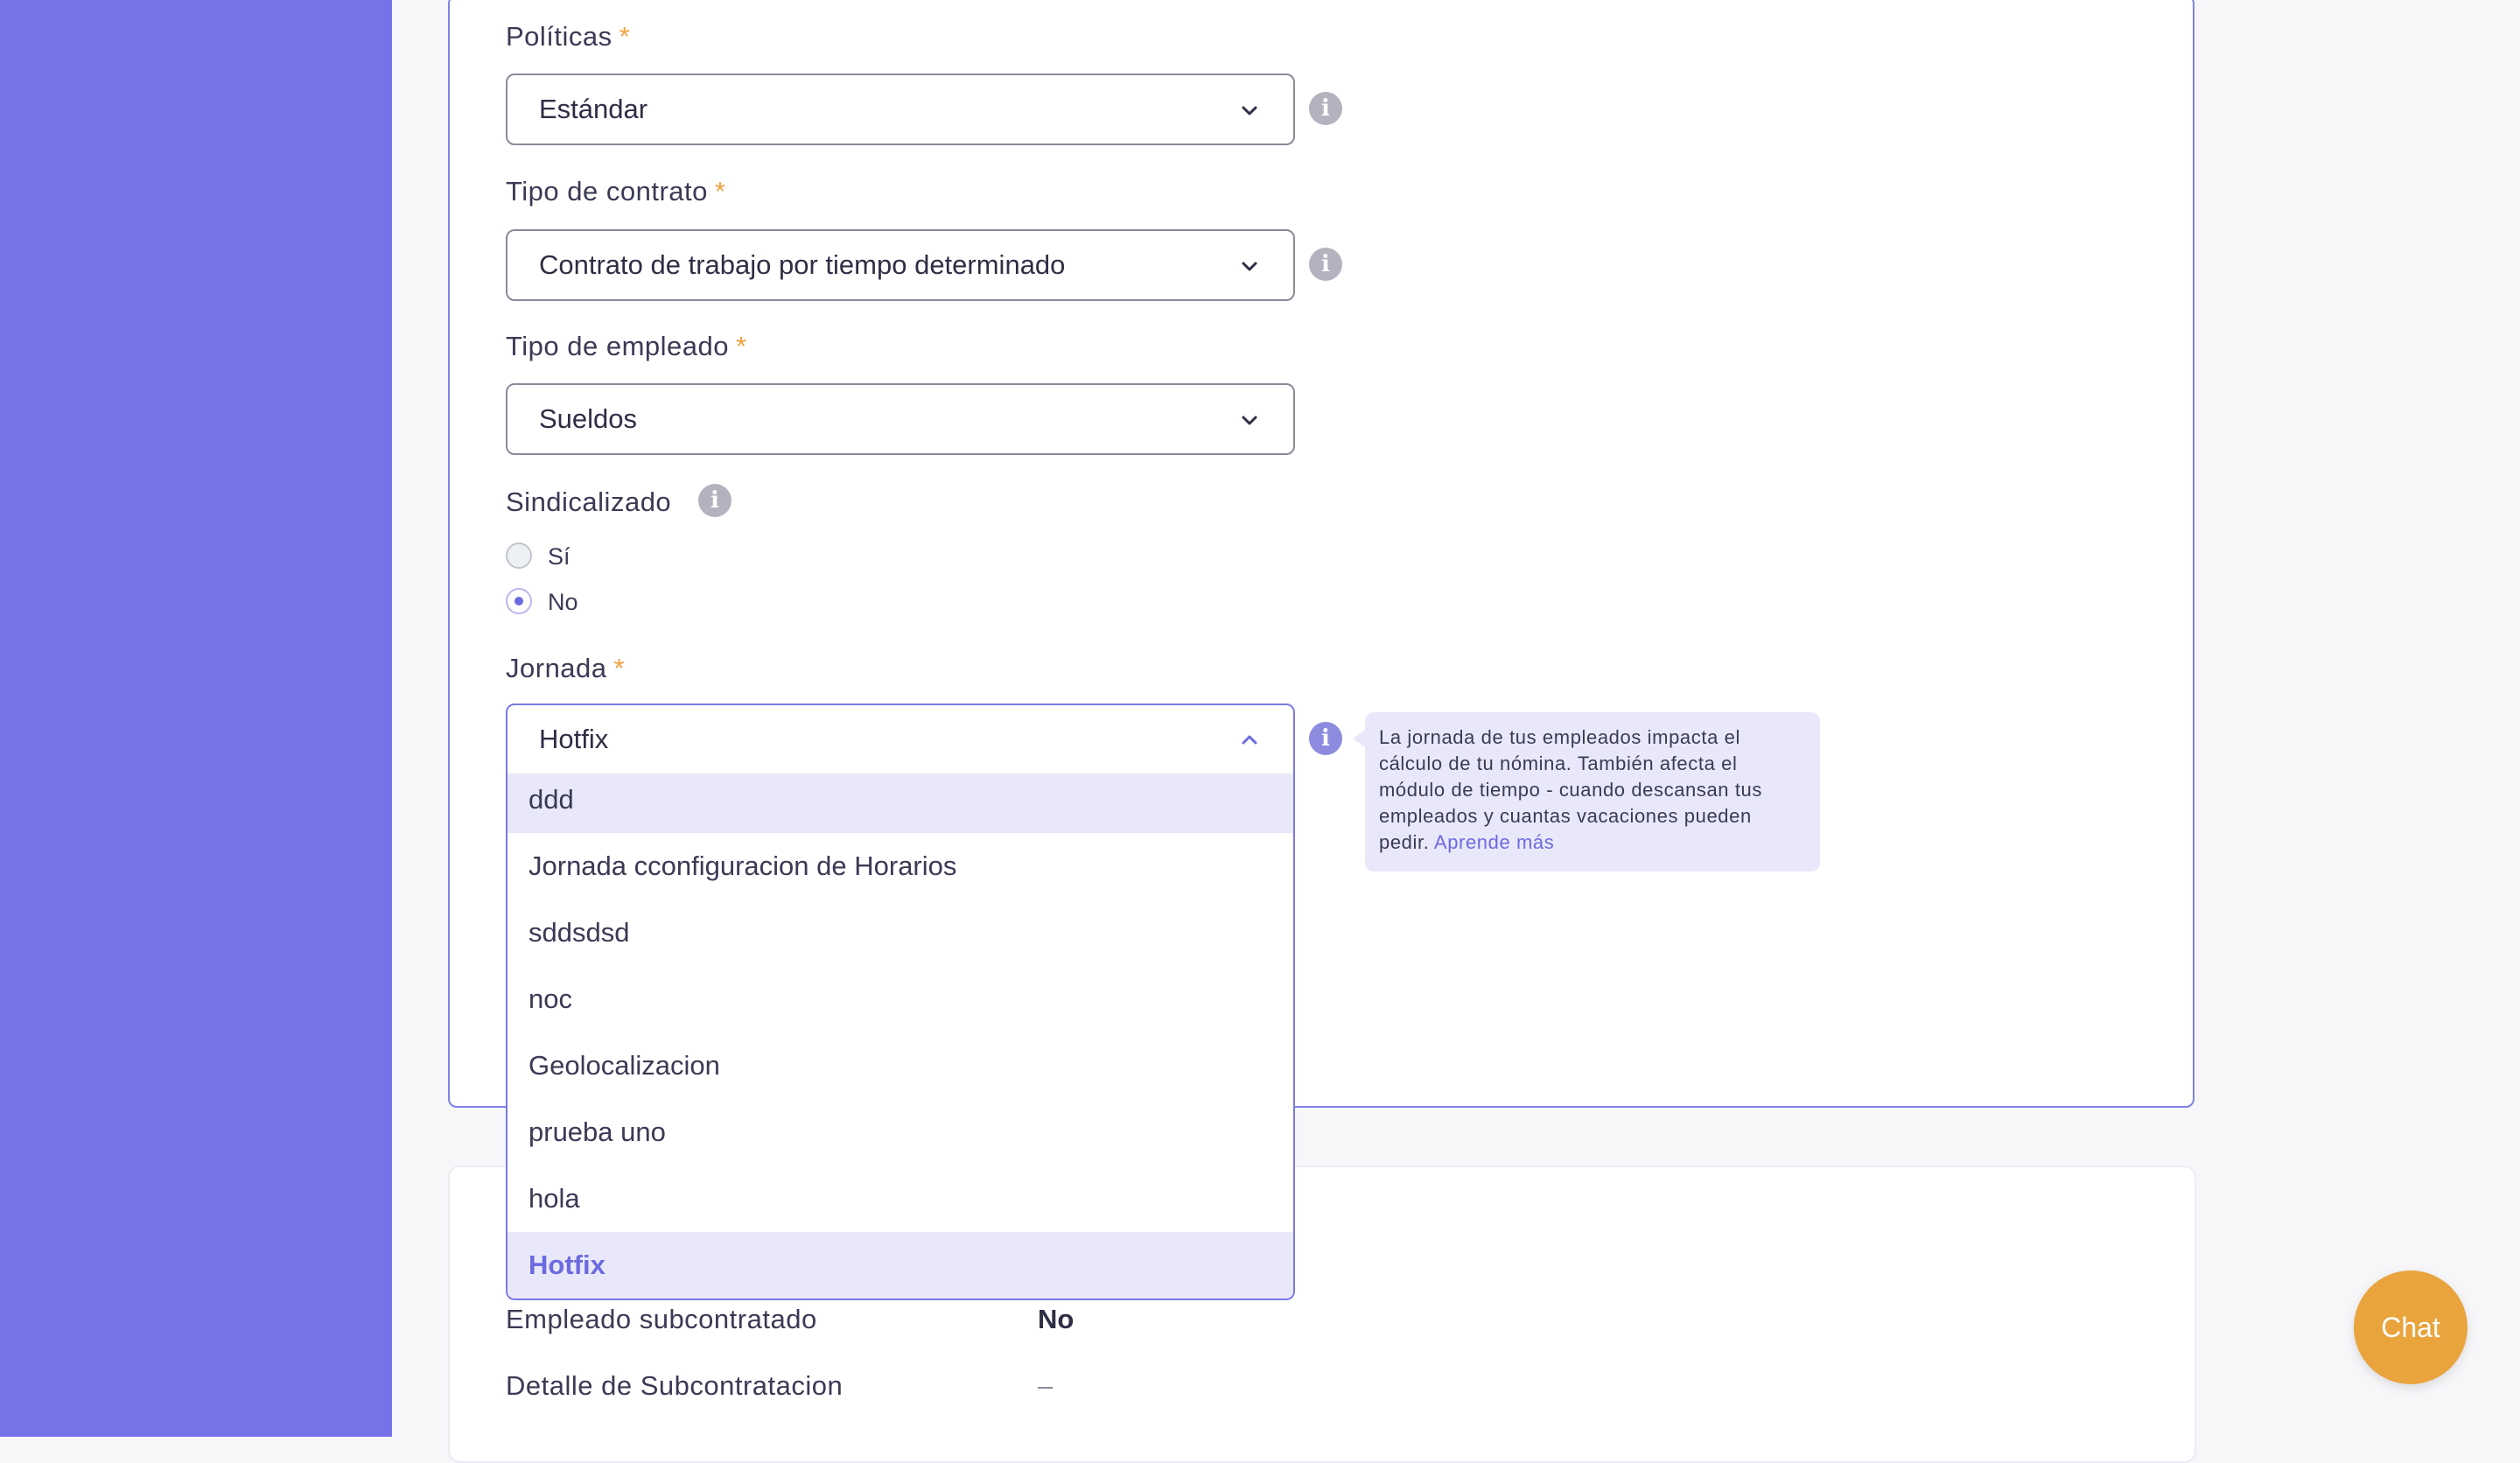 The height and width of the screenshot is (1463, 2520). I want to click on sindicalizado-label: Sindicalizado, so click(589, 501).